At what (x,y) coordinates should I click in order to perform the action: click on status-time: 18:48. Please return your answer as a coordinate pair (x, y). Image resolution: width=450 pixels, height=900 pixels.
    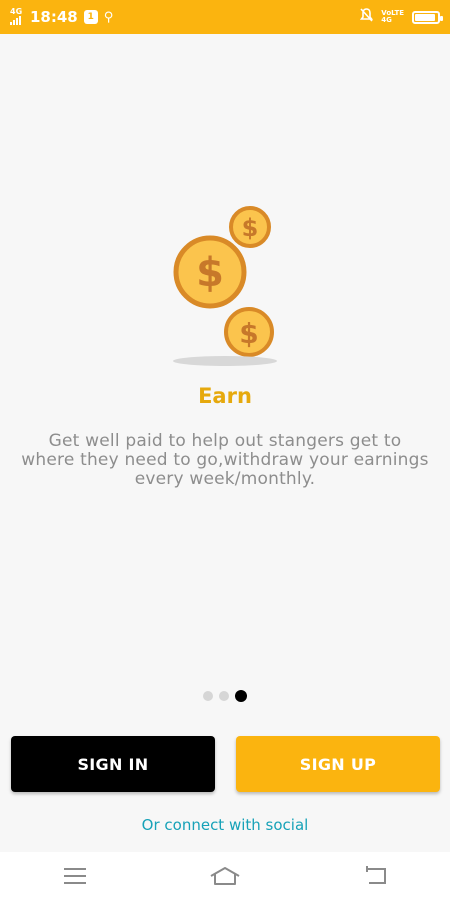
    Looking at the image, I should click on (54, 17).